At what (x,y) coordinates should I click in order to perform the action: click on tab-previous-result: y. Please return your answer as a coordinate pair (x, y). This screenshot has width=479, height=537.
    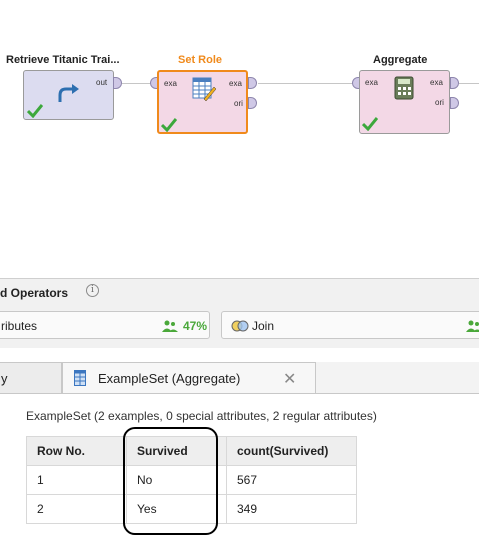
    Looking at the image, I should click on (31, 377).